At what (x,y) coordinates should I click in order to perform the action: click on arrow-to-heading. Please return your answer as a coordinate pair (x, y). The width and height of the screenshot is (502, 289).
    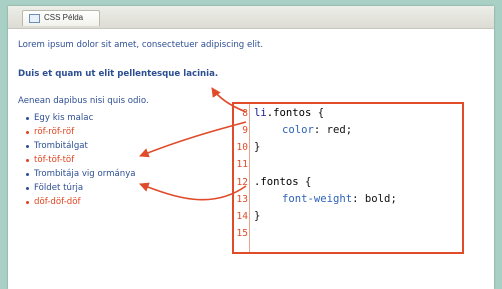
    Looking at the image, I should click on (229, 100).